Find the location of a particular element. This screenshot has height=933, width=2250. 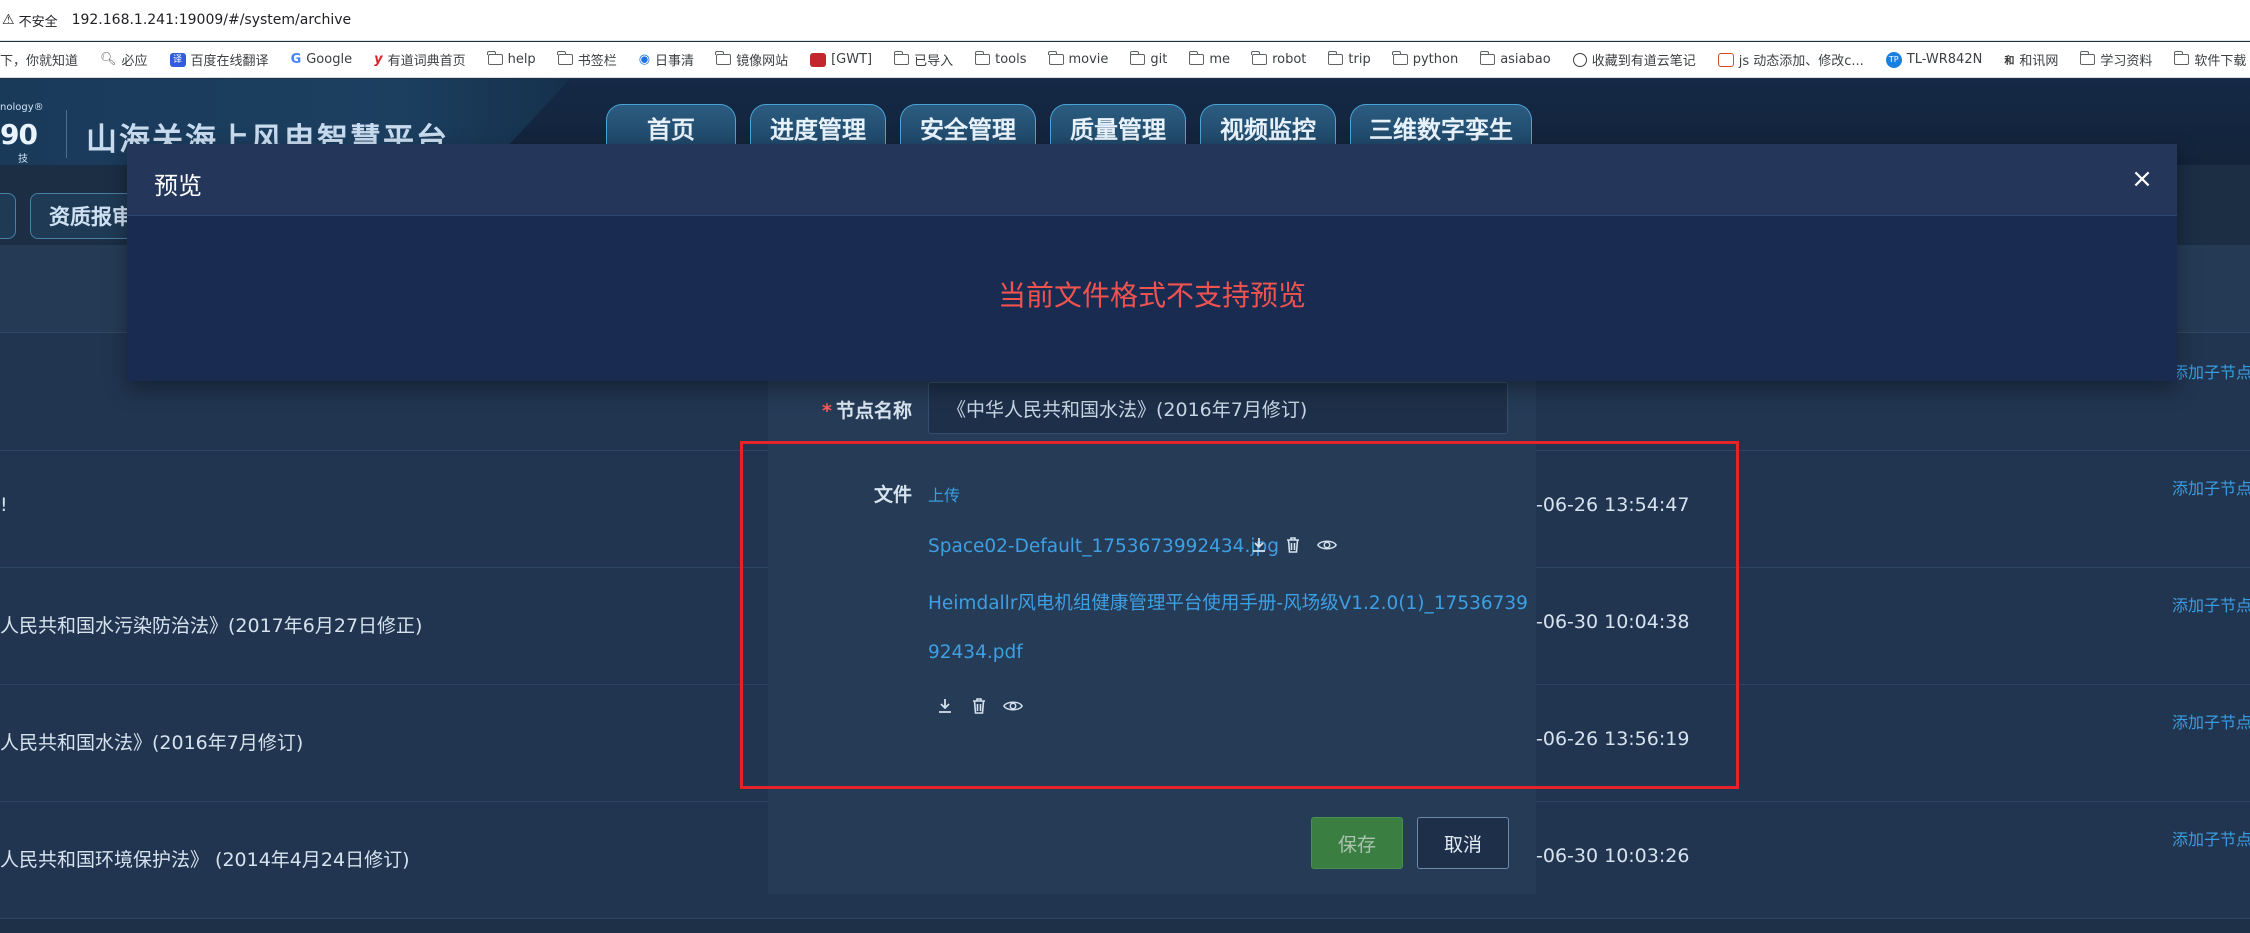

bookmark-item: robot is located at coordinates (1279, 59).